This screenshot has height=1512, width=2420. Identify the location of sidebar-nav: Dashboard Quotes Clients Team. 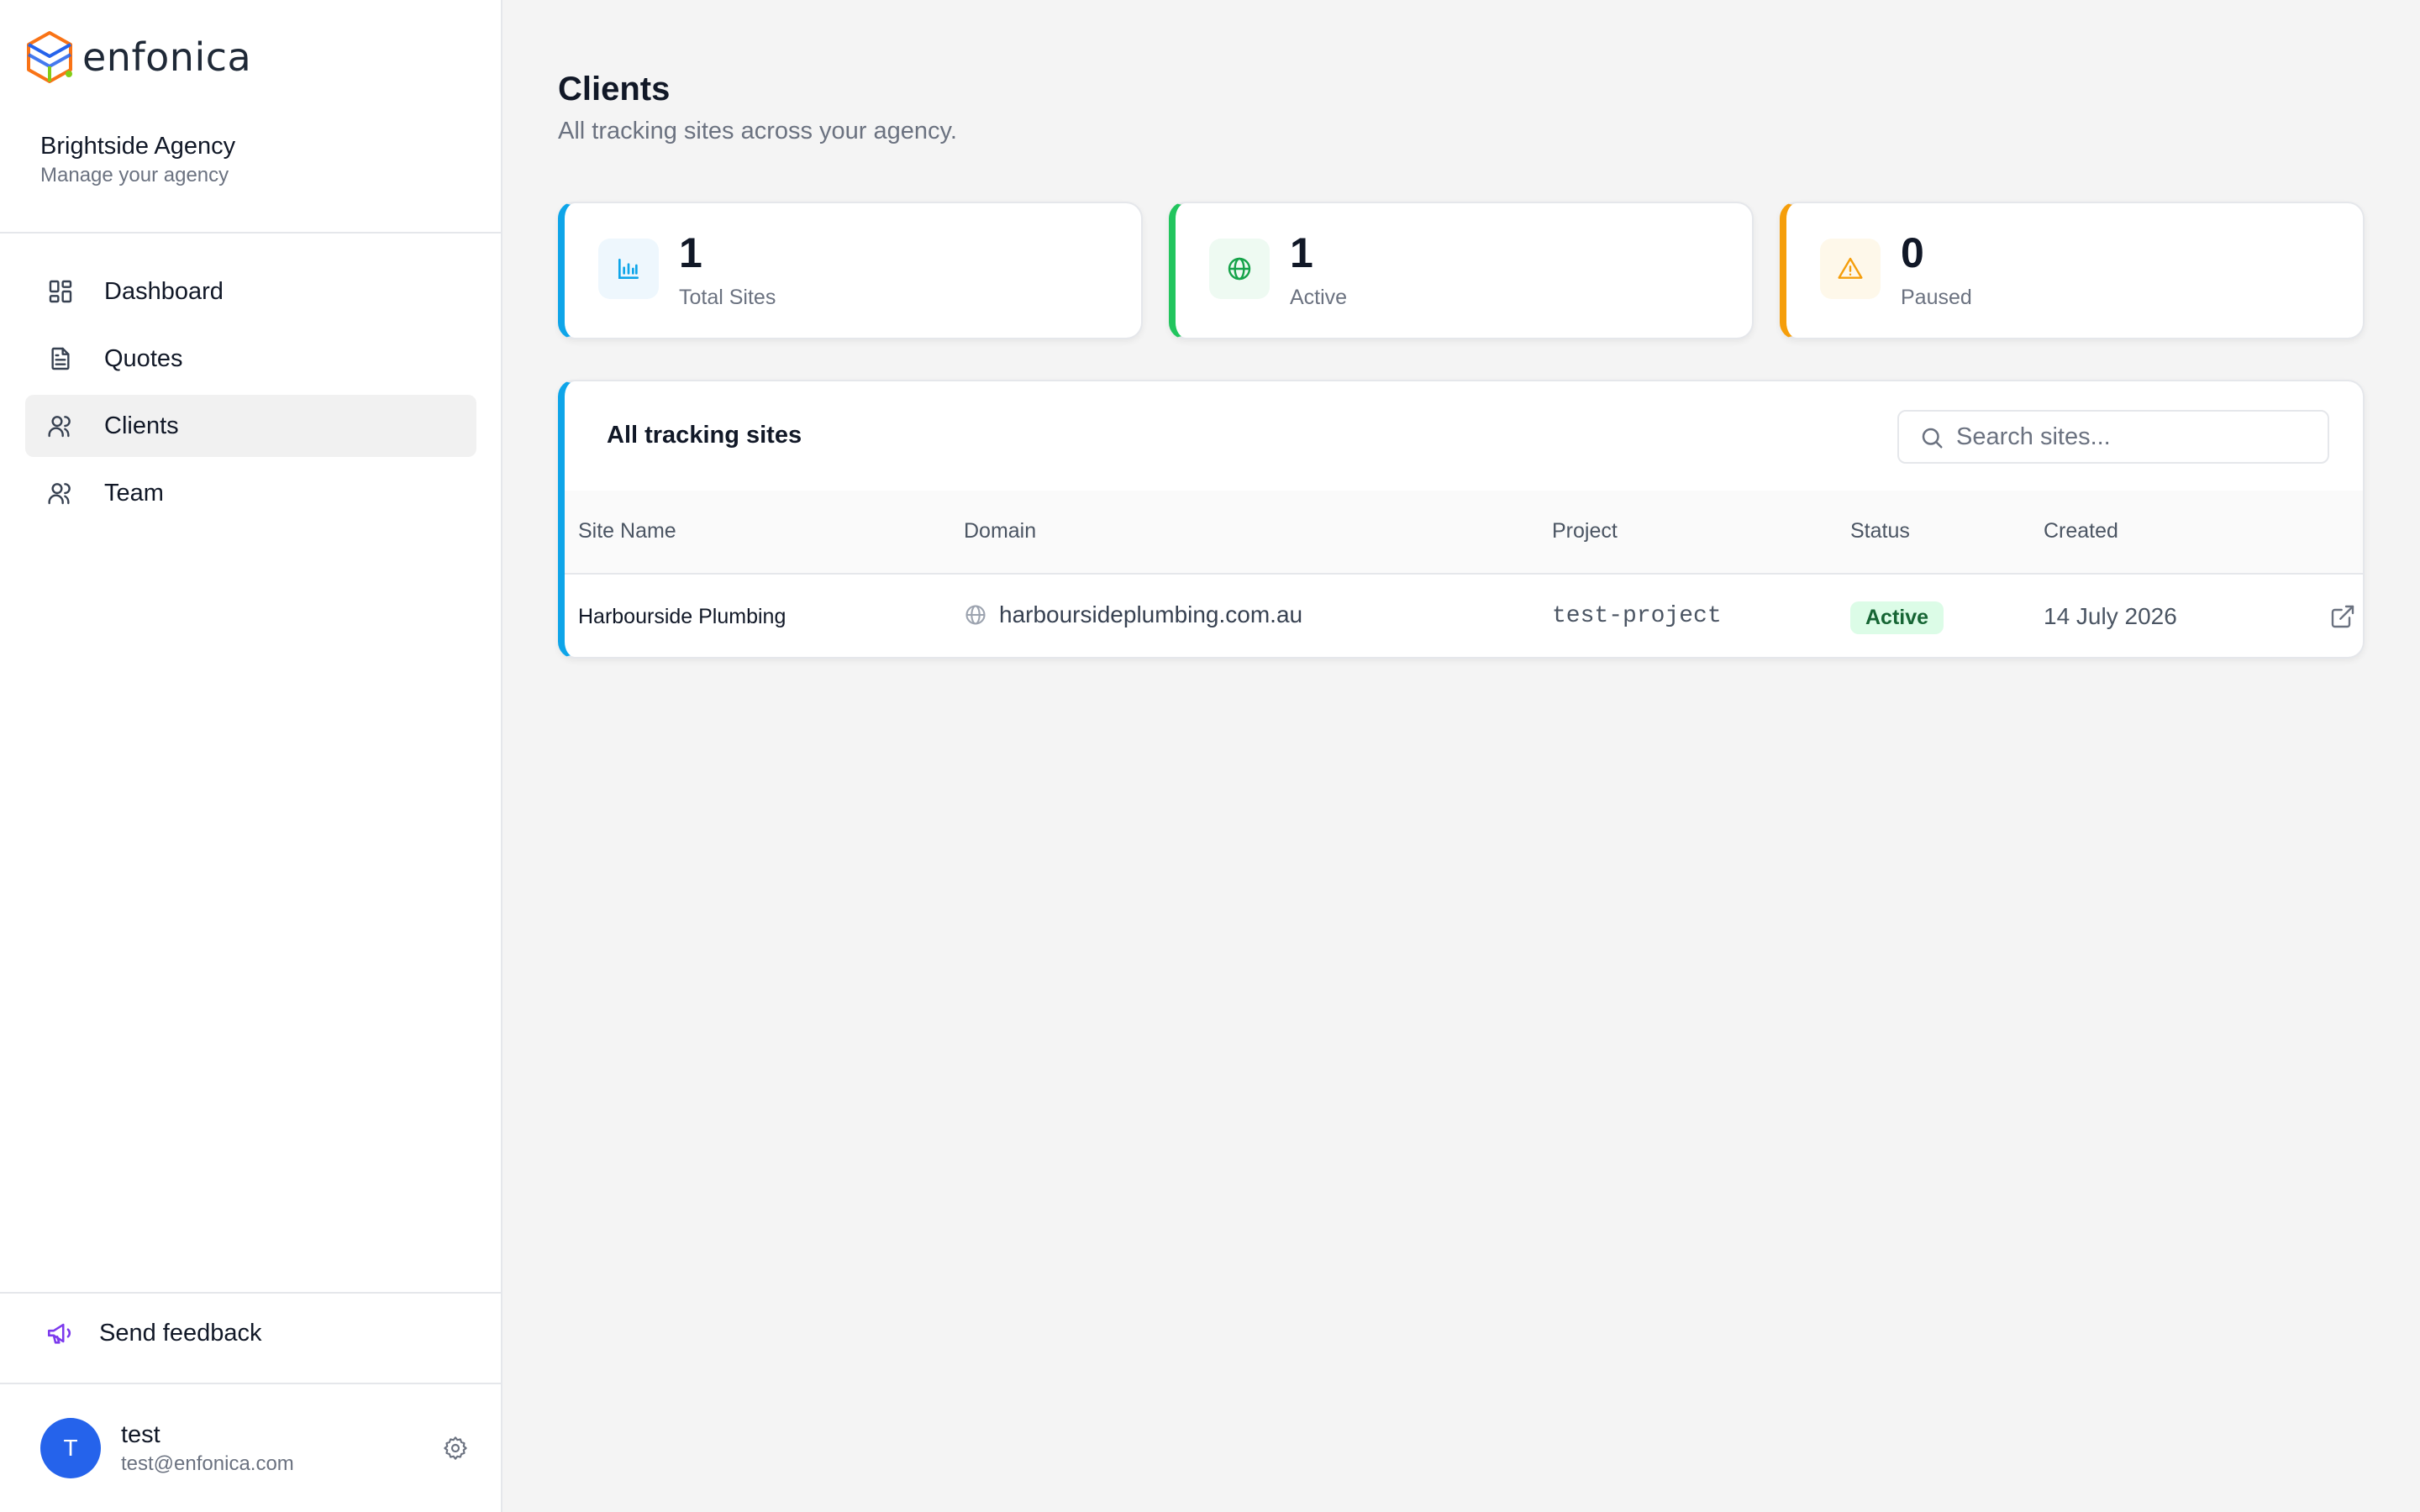
(250, 394).